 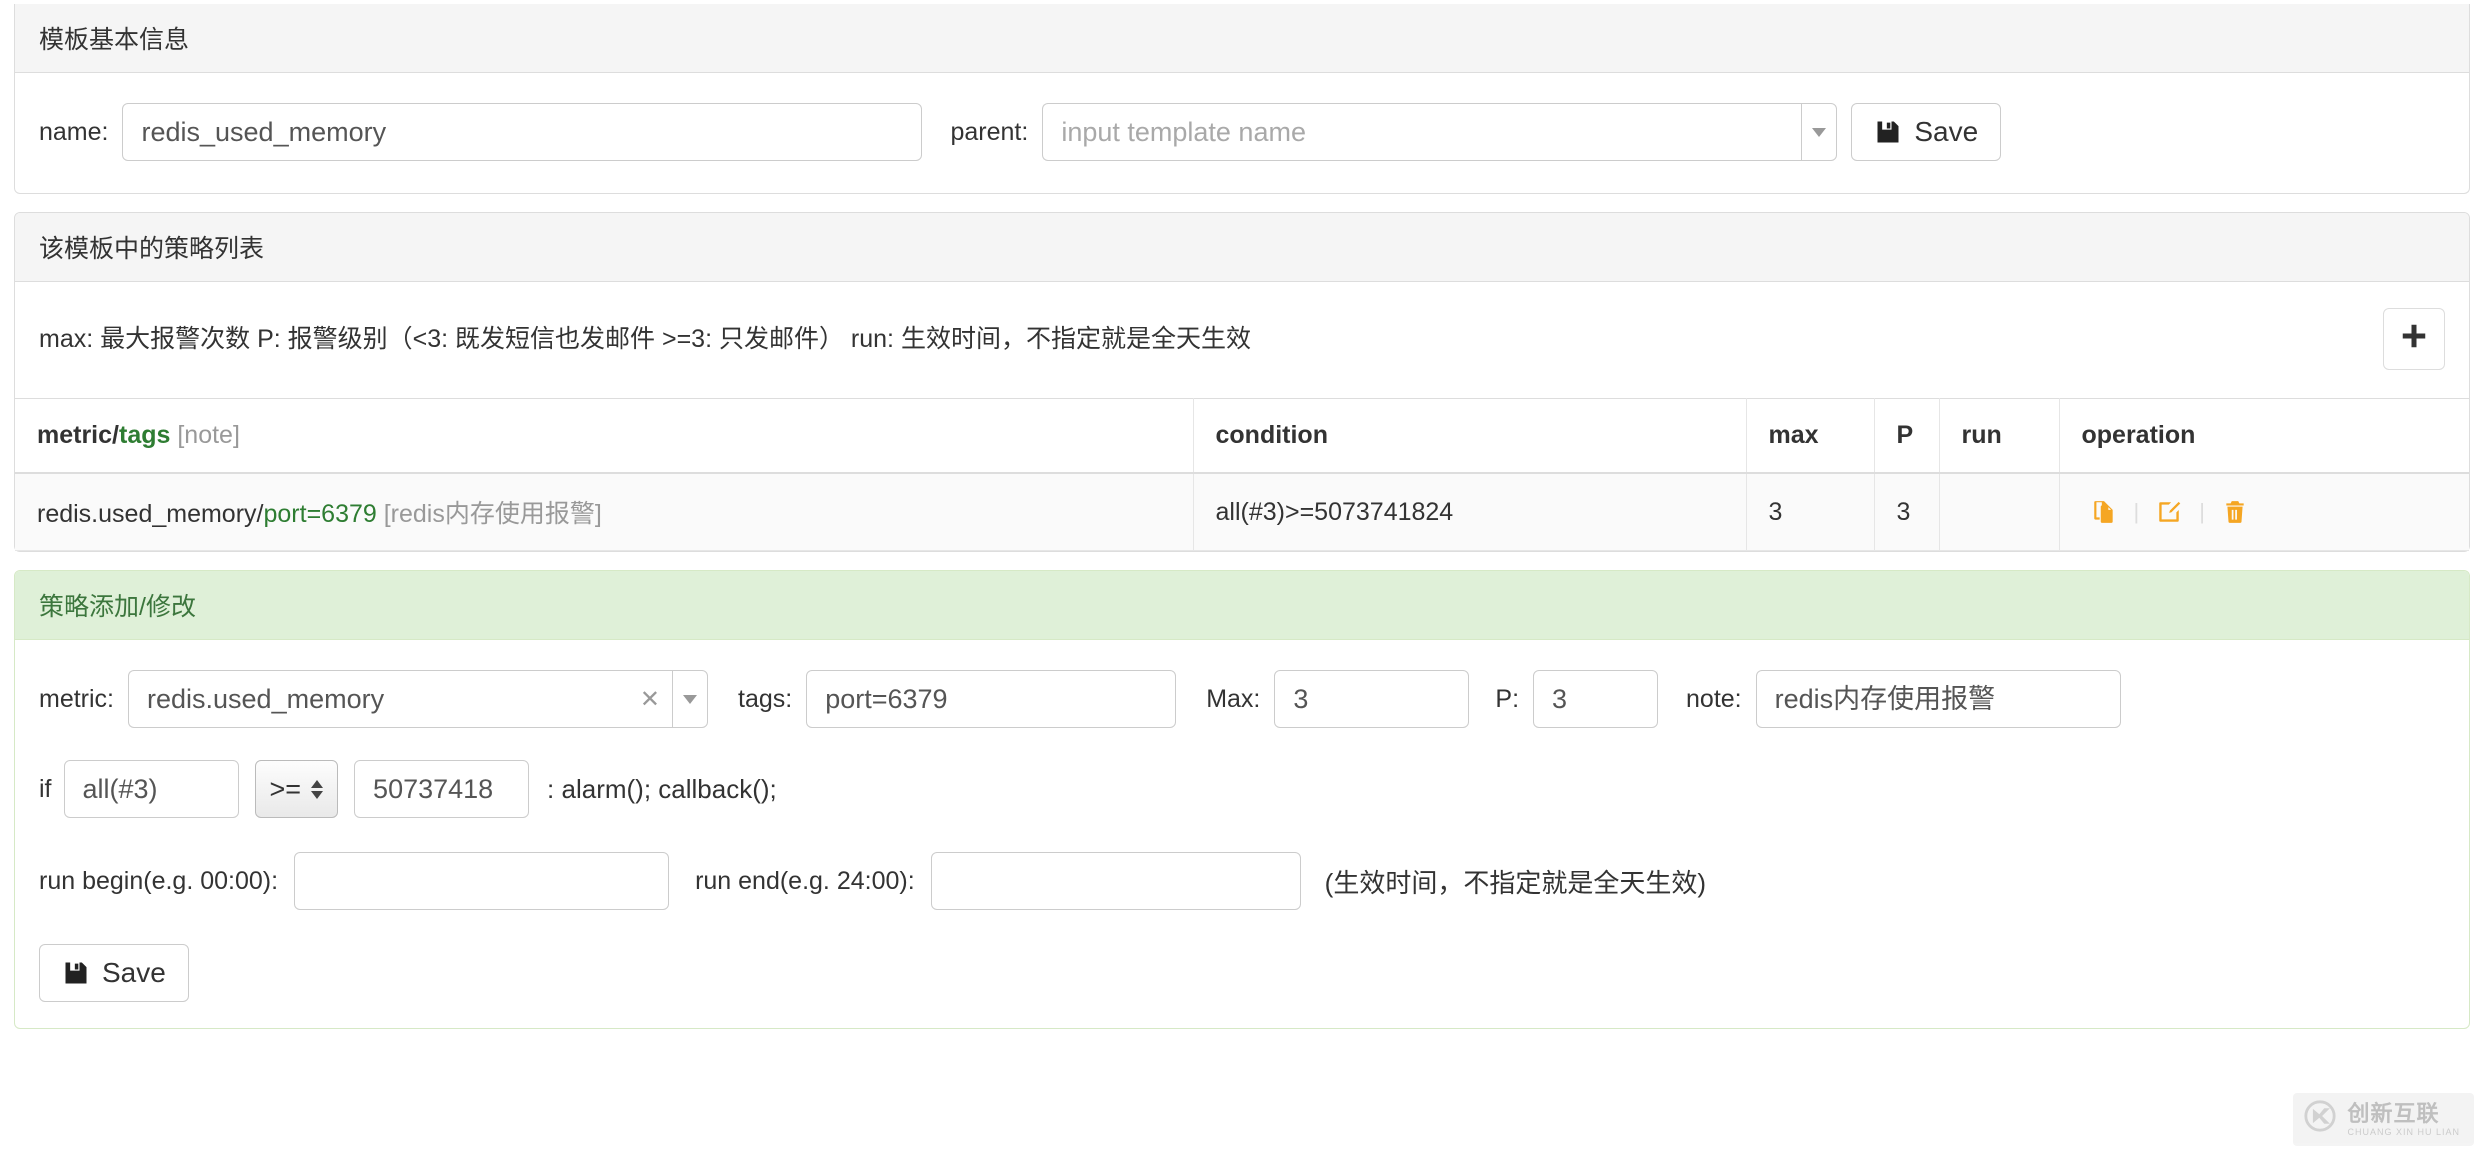 I want to click on p-label: P:, so click(x=1507, y=698).